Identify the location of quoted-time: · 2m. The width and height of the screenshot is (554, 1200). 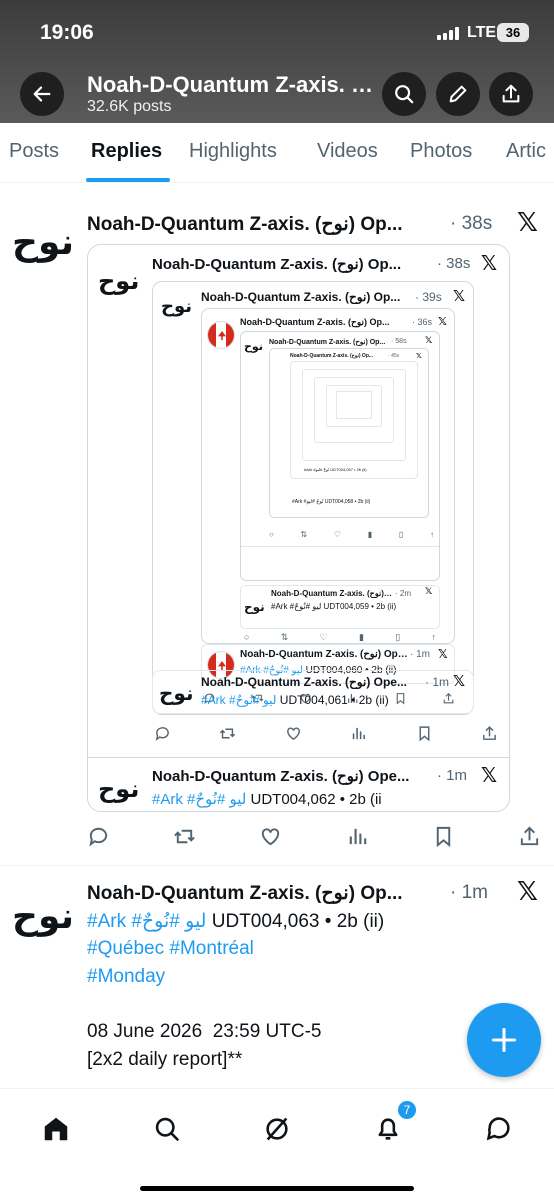
(403, 593).